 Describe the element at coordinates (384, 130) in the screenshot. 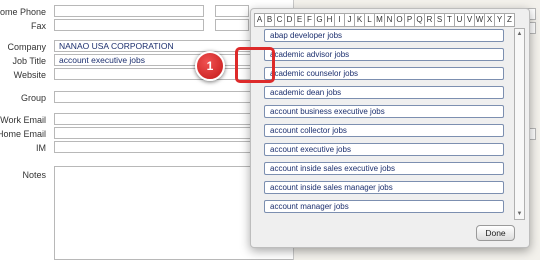

I see `list-item: account collector jobs` at that location.